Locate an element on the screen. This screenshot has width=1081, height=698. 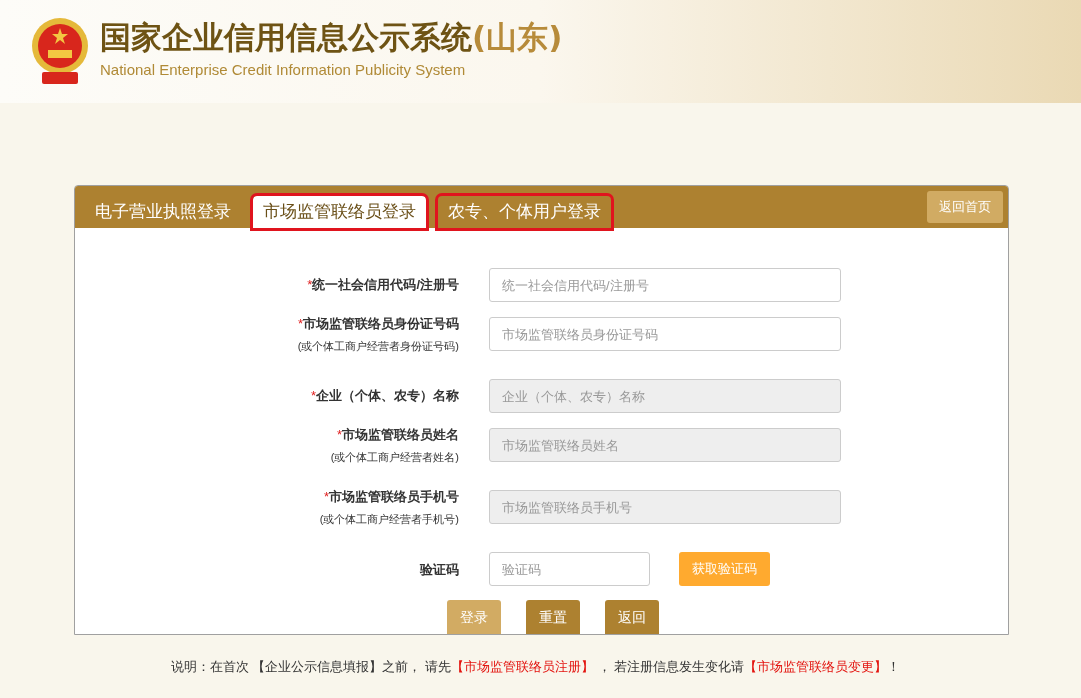
field-label: 验证码 is located at coordinates (439, 569).